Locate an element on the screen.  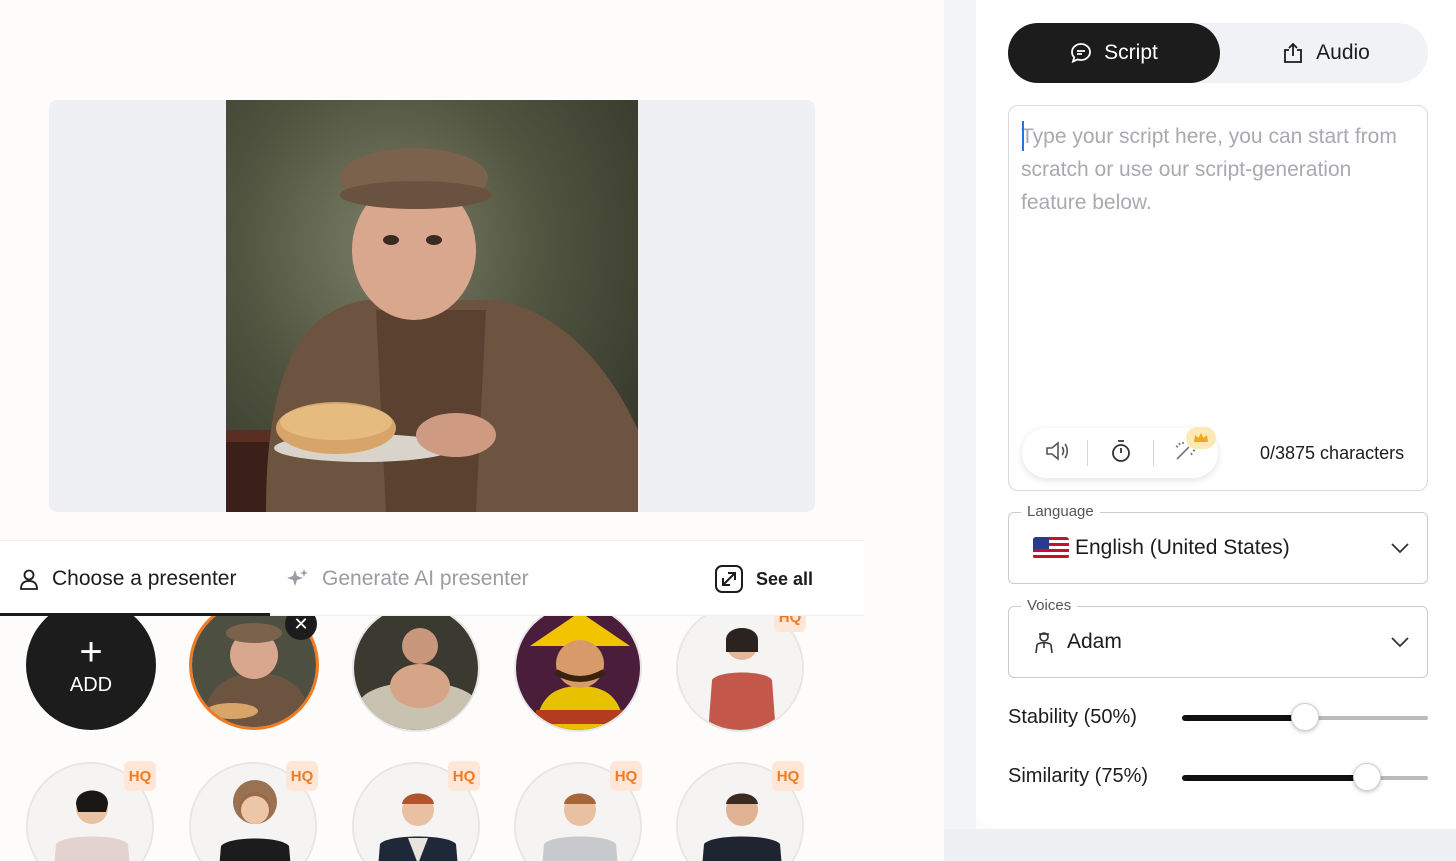
character-count: 0/3875 characters is located at coordinates (1332, 453).